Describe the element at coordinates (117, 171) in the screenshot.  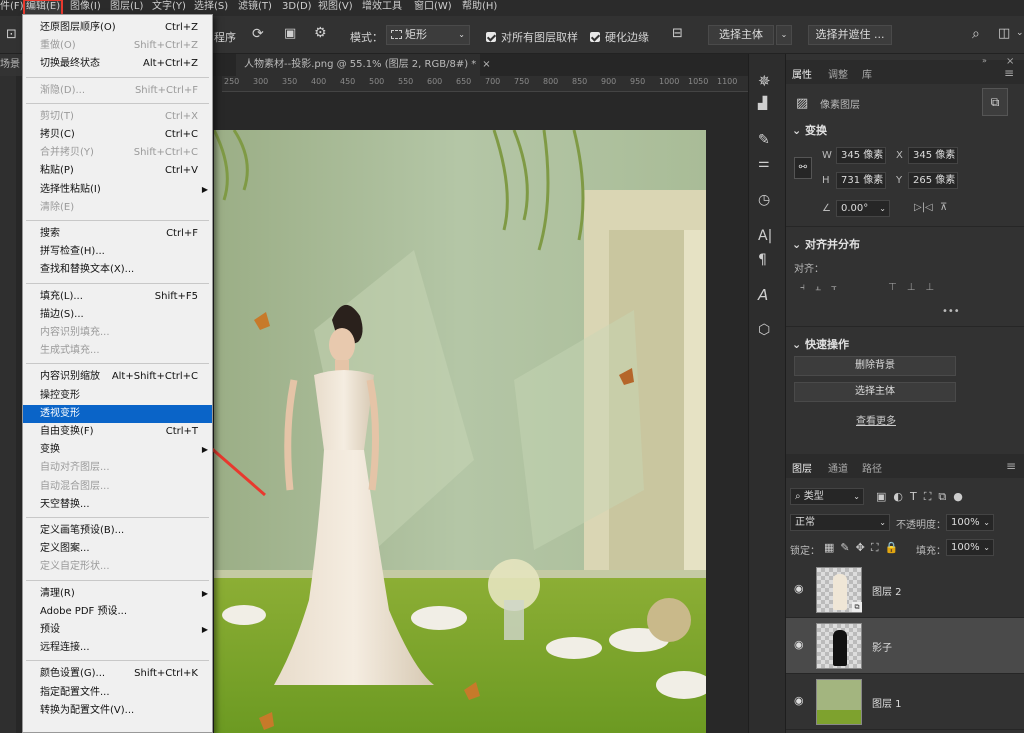
I see `edit-menu-item: 粘贴(P) Ctrl+V` at that location.